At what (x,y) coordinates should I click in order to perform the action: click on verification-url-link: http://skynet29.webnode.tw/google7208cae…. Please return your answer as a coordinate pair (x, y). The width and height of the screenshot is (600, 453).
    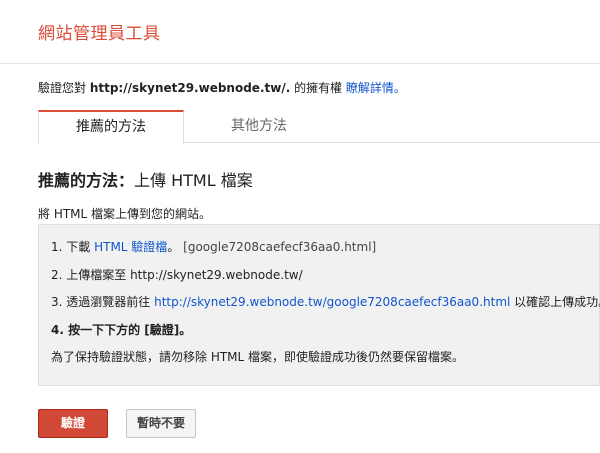
    Looking at the image, I should click on (332, 302).